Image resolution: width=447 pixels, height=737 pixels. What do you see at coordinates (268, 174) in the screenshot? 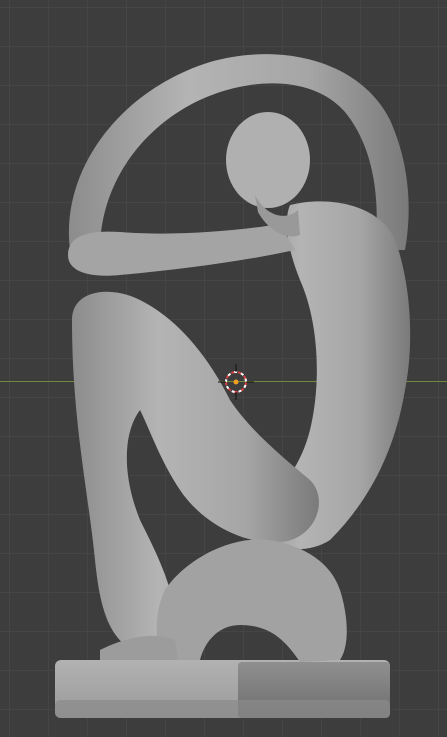
I see `head` at bounding box center [268, 174].